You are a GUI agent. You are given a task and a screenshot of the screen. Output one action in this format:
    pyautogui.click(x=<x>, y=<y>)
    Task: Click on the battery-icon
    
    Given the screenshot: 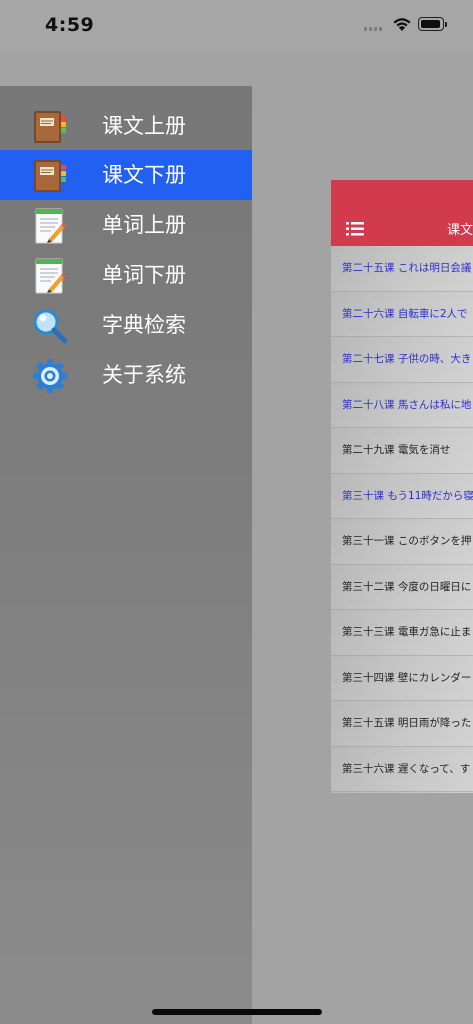 What is the action you would take?
    pyautogui.click(x=432, y=24)
    